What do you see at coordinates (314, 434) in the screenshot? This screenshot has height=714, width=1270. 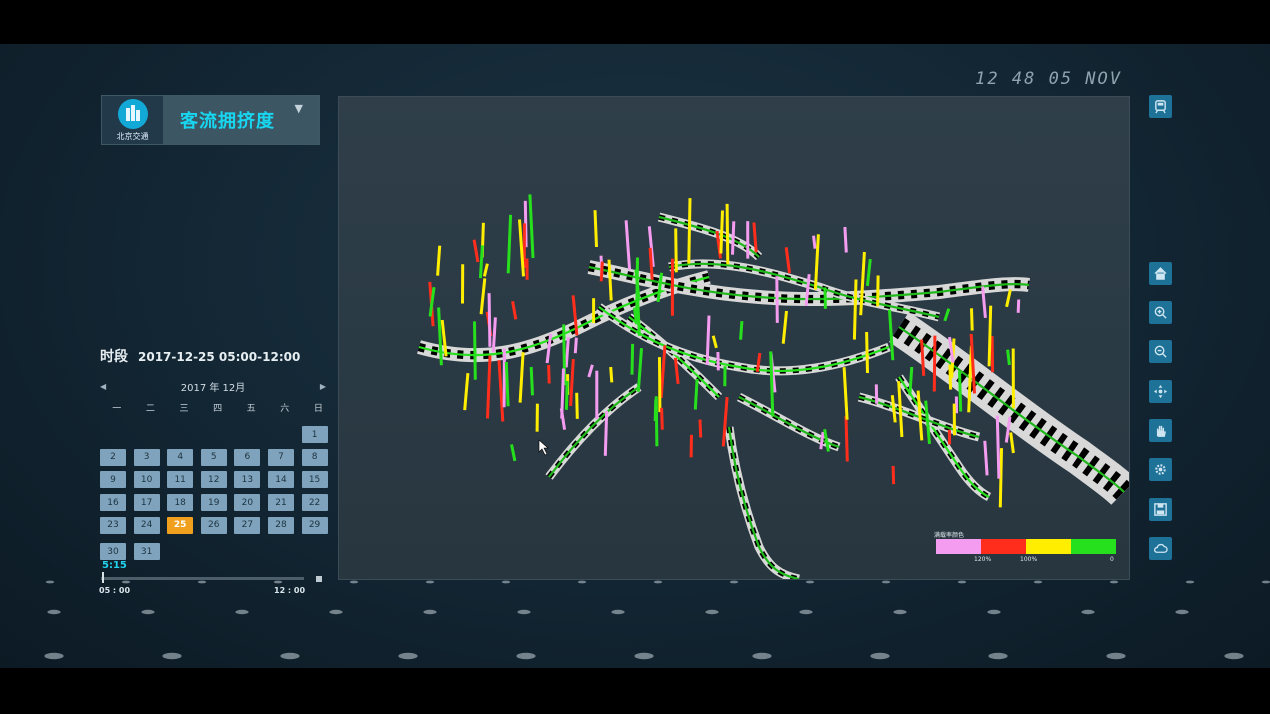 I see `calendar-day: 1` at bounding box center [314, 434].